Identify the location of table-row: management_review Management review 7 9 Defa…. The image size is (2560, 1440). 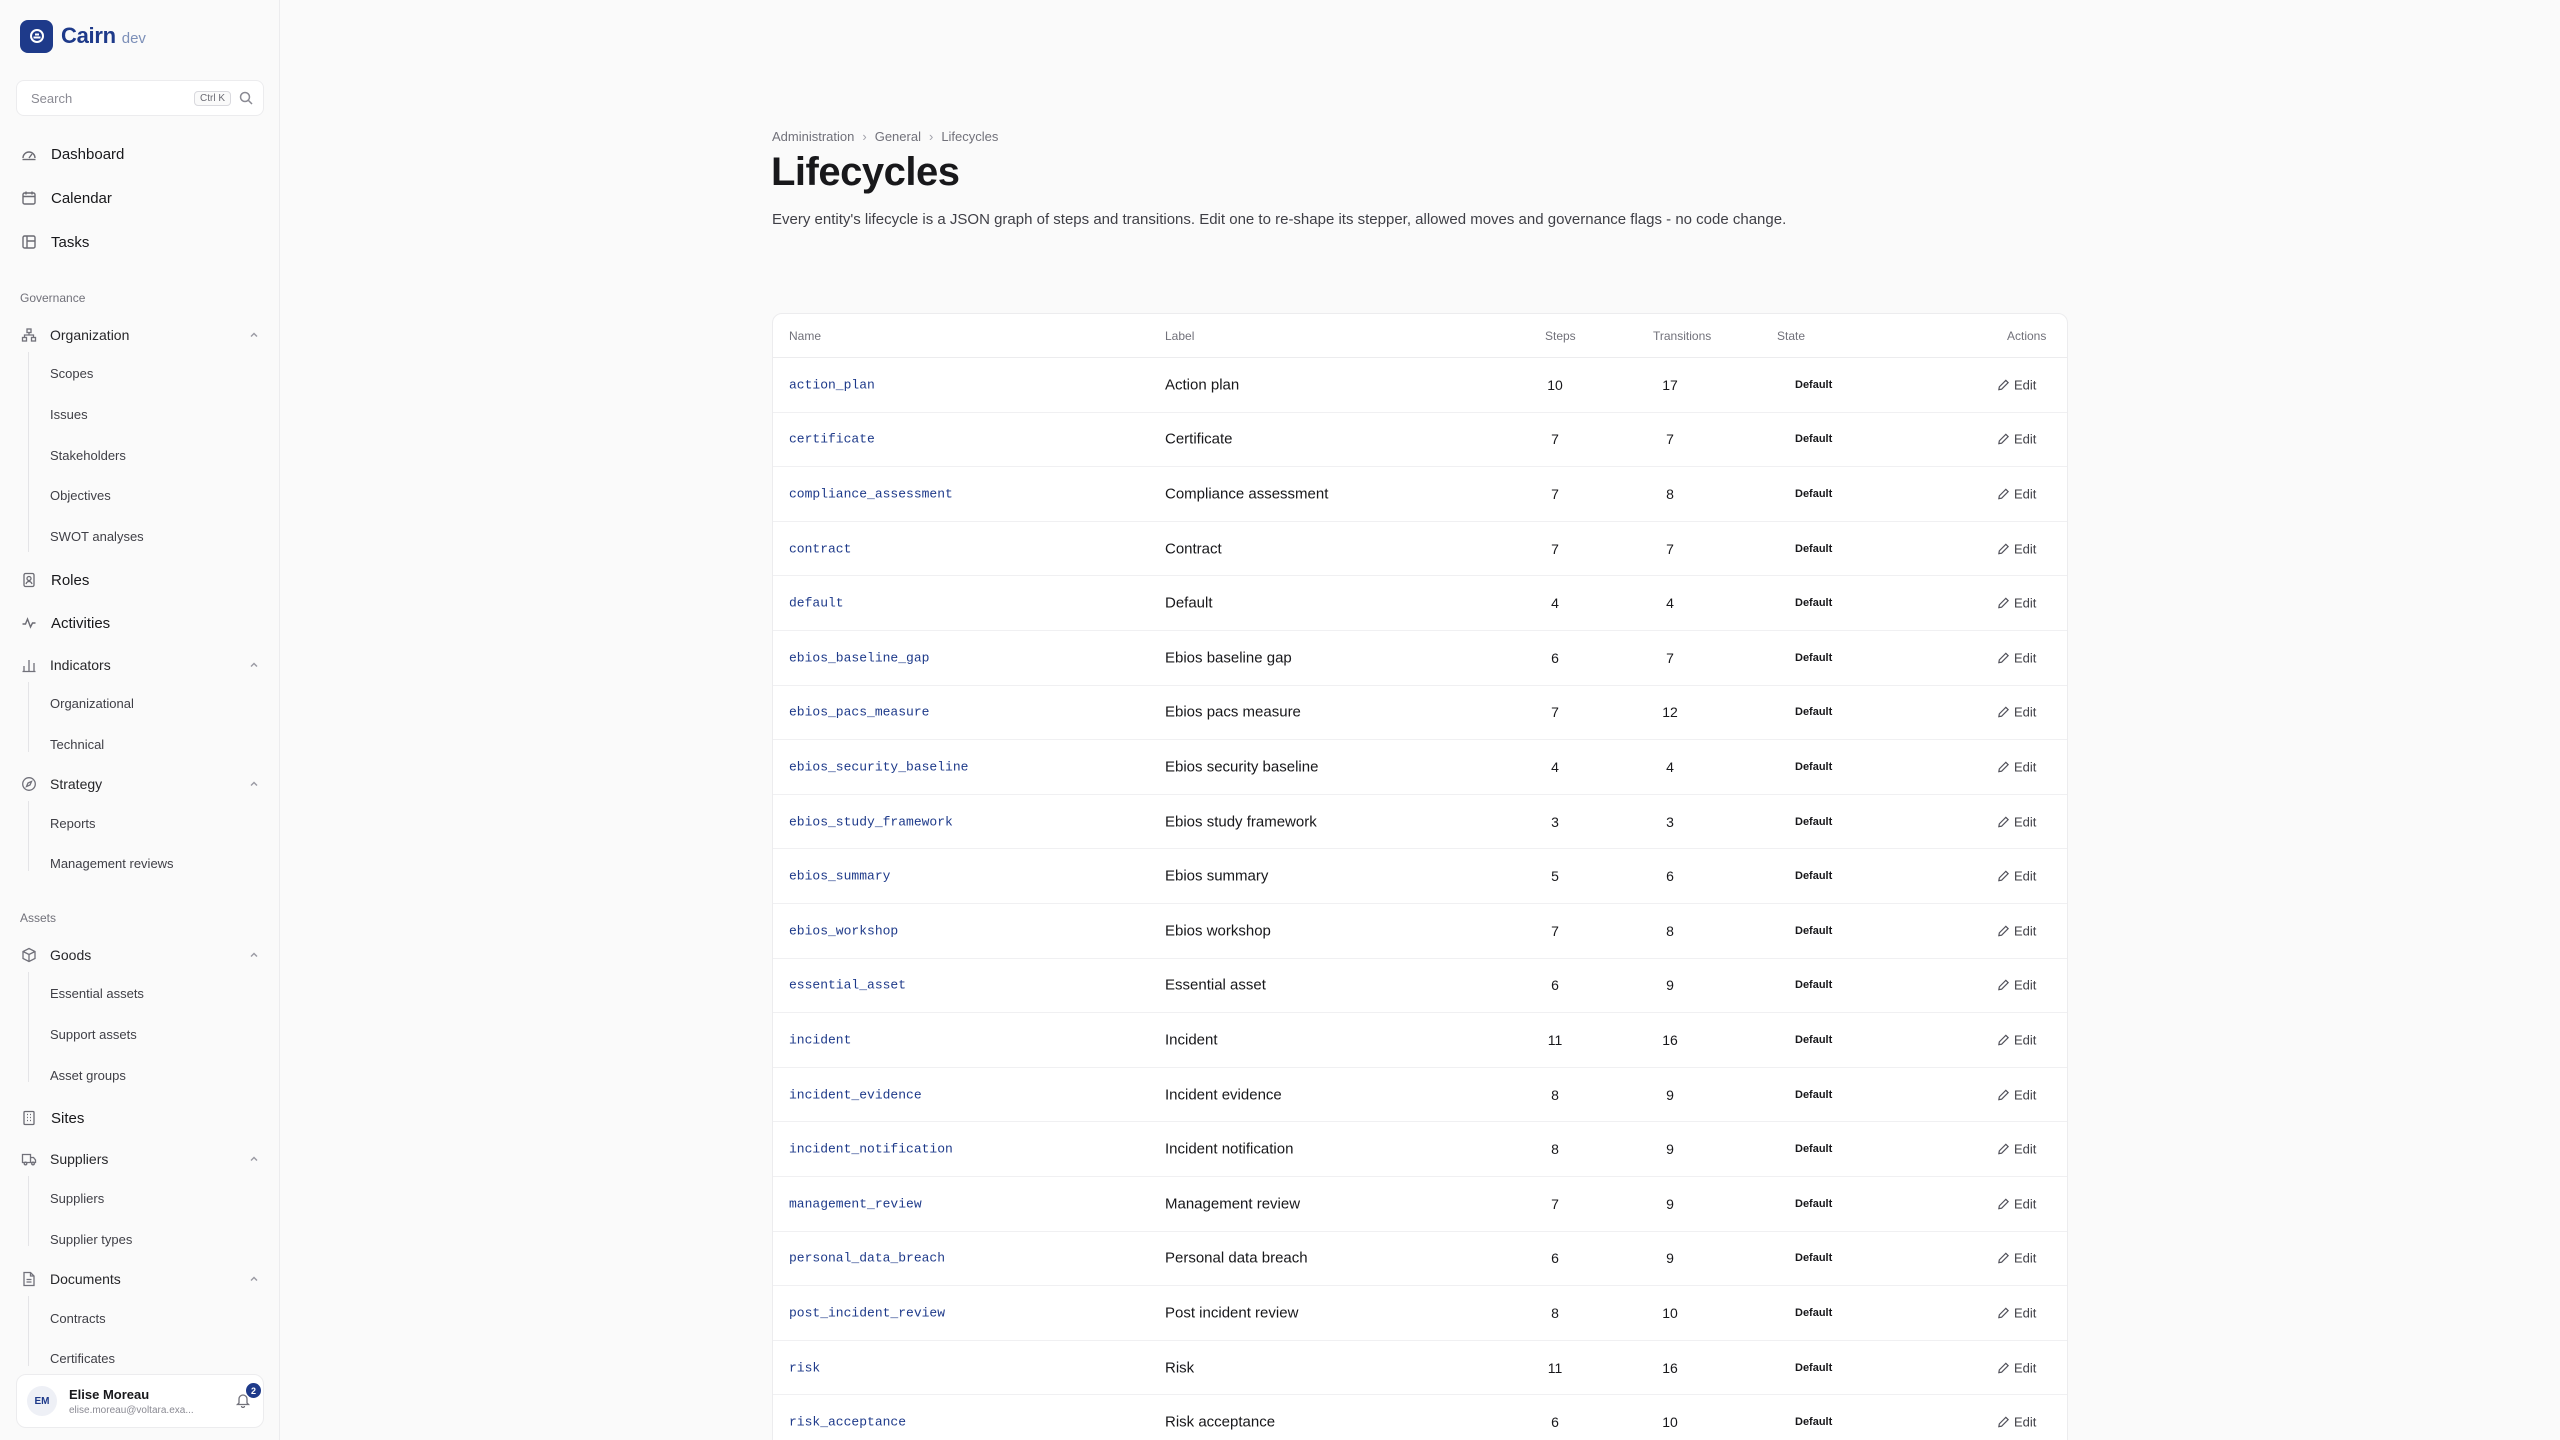
(1420, 1204).